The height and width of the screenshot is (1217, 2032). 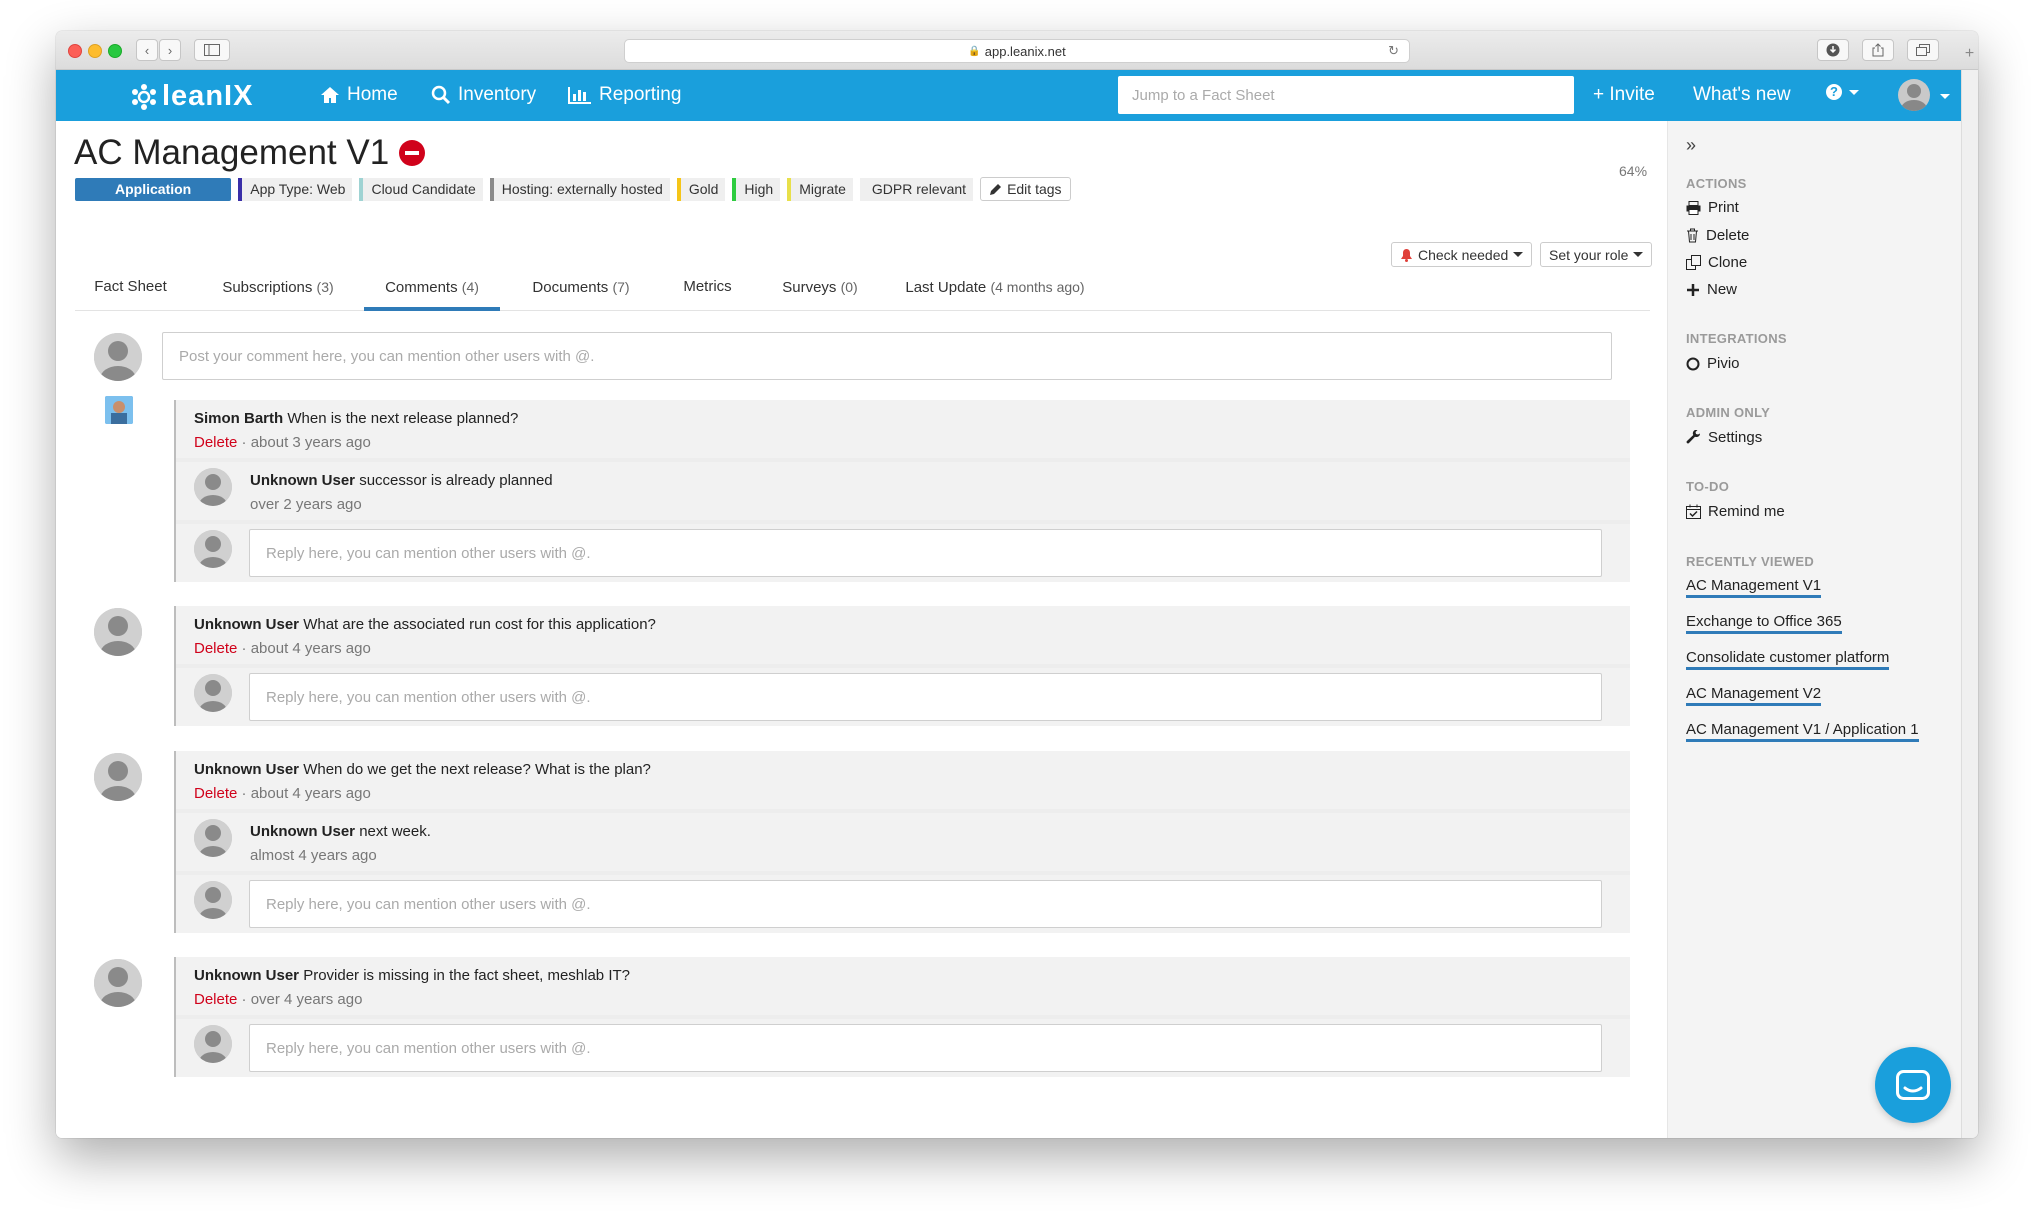 What do you see at coordinates (313, 855) in the screenshot?
I see `reply-time: almost 4 years ago` at bounding box center [313, 855].